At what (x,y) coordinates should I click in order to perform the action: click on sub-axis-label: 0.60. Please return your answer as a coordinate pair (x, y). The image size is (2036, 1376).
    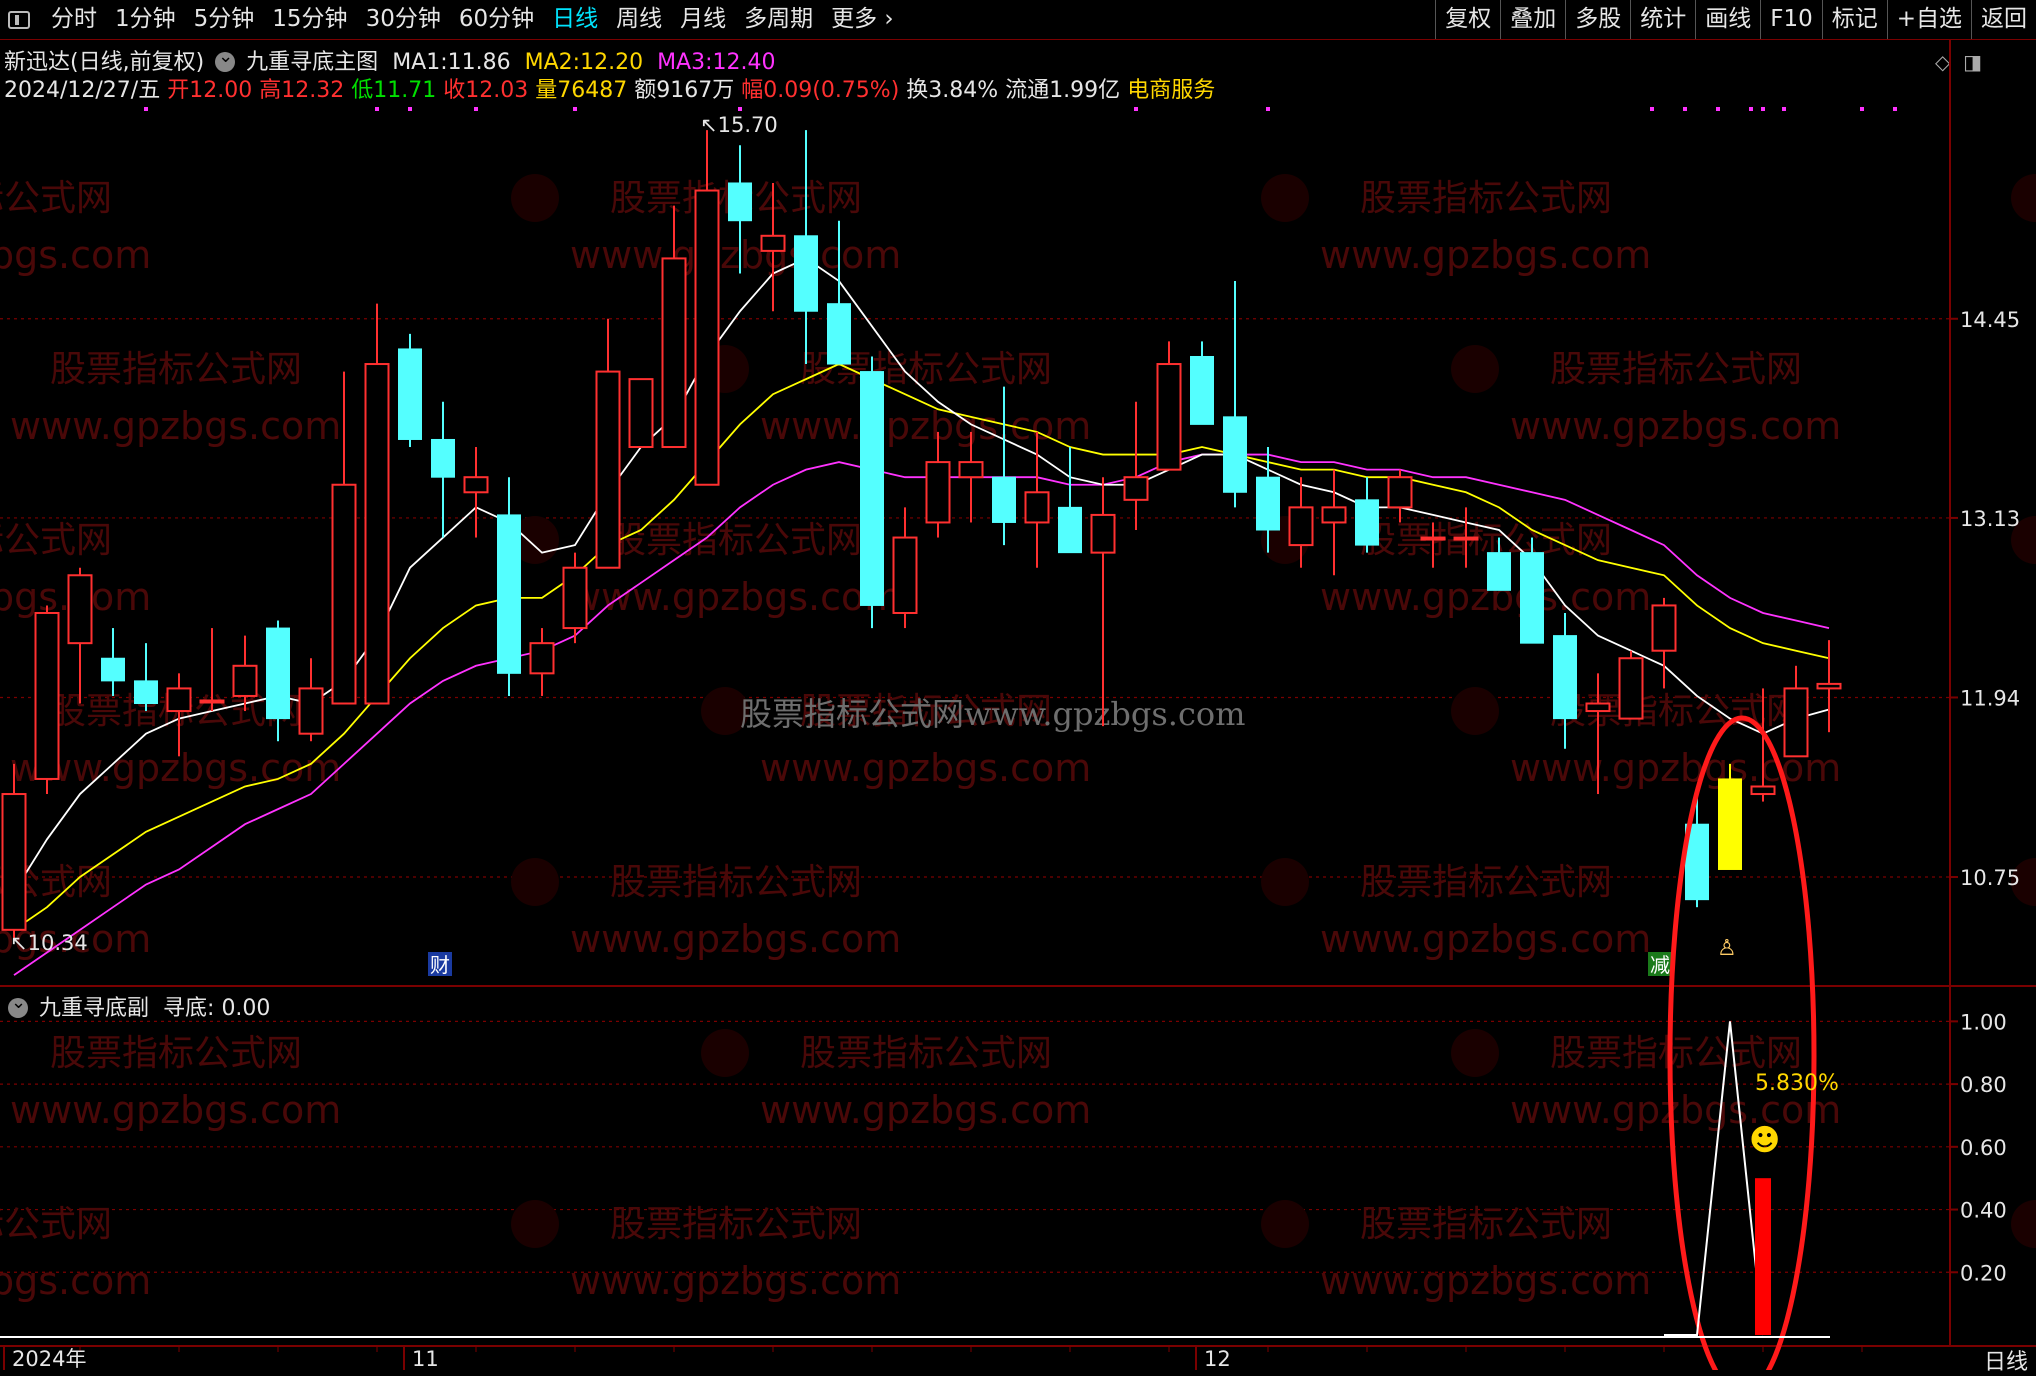
    Looking at the image, I should click on (1983, 1148).